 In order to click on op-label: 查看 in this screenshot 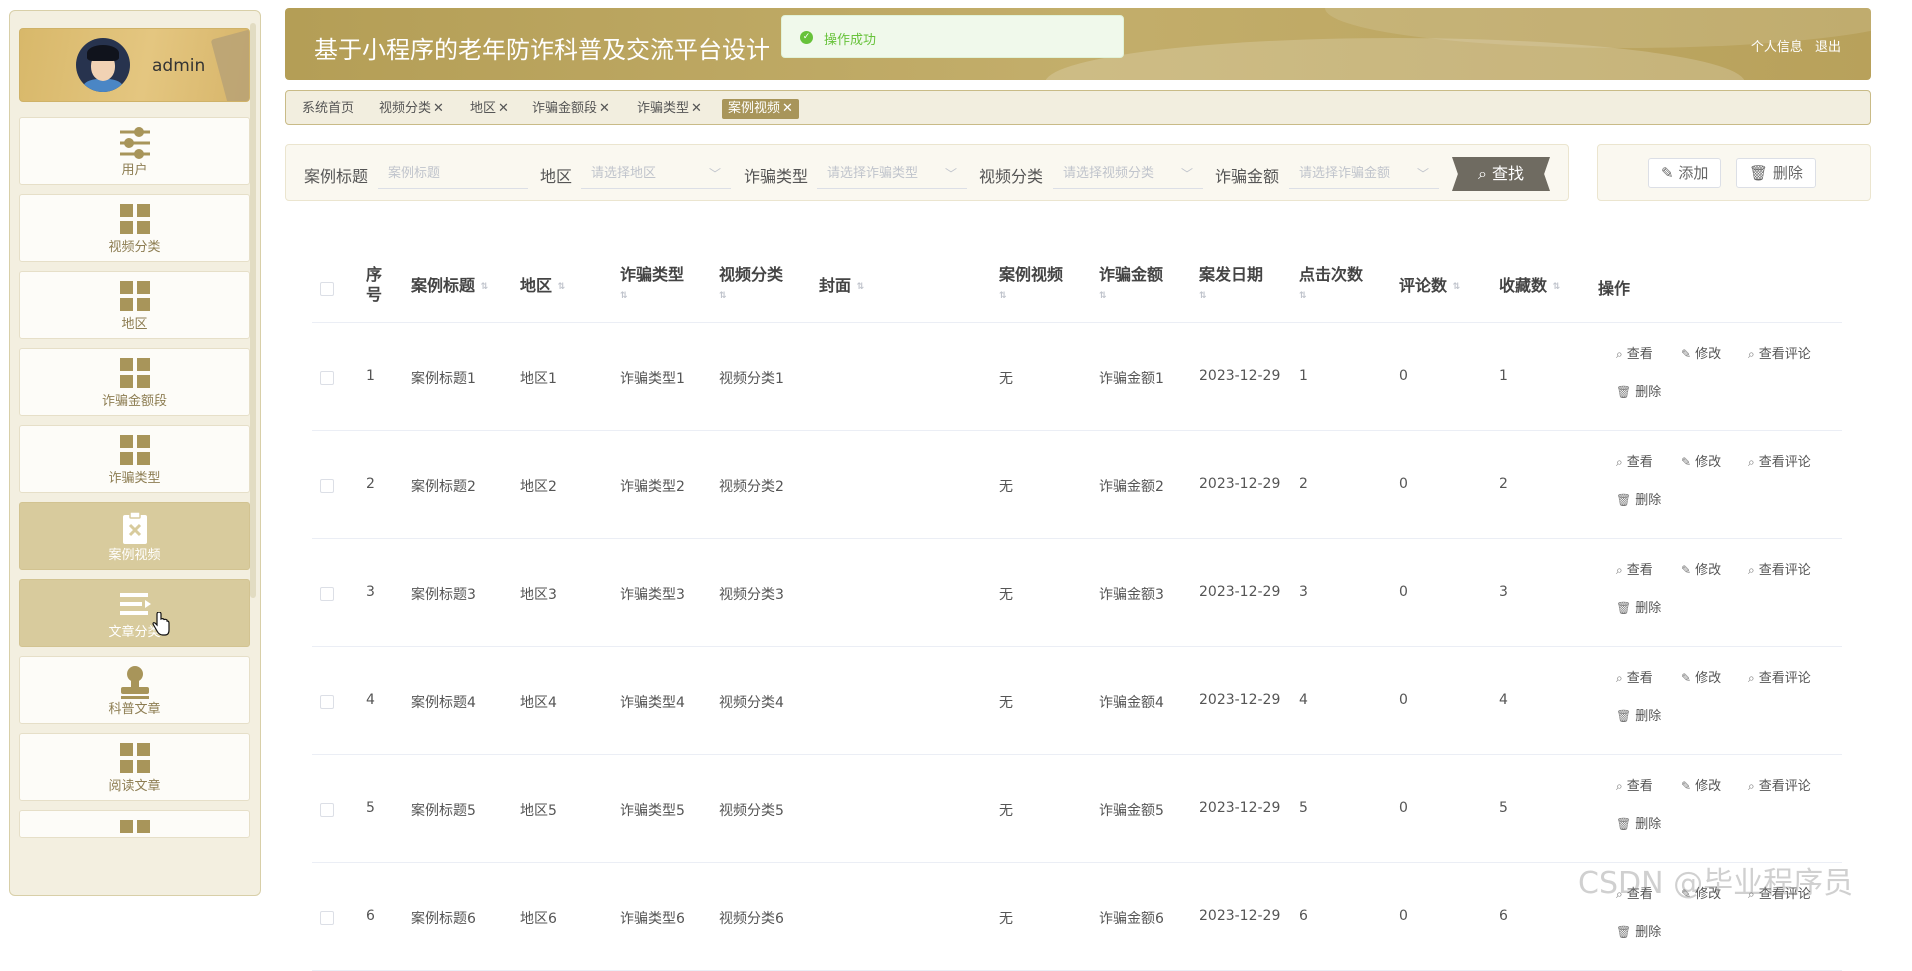, I will do `click(1639, 570)`.